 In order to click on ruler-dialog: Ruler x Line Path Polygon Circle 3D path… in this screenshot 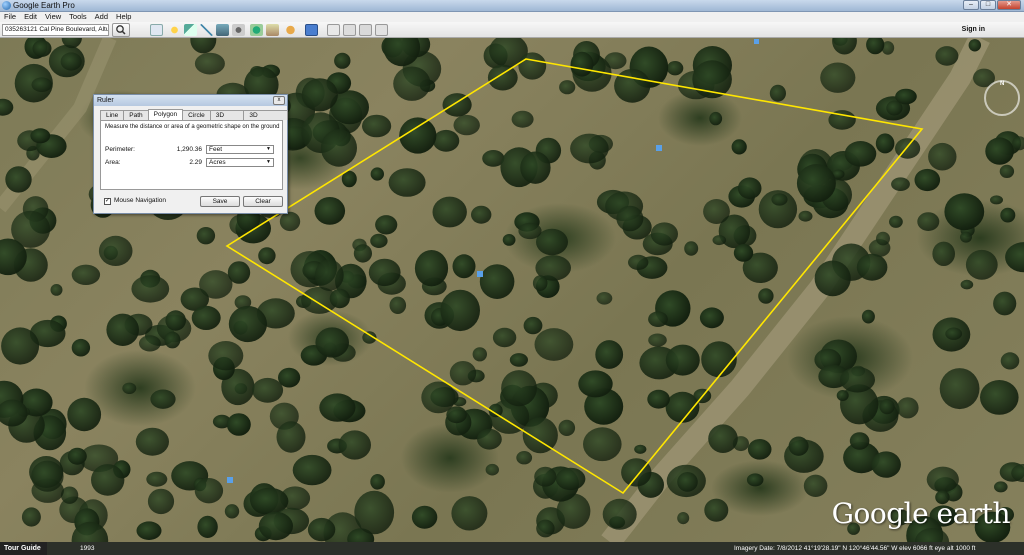, I will do `click(190, 154)`.